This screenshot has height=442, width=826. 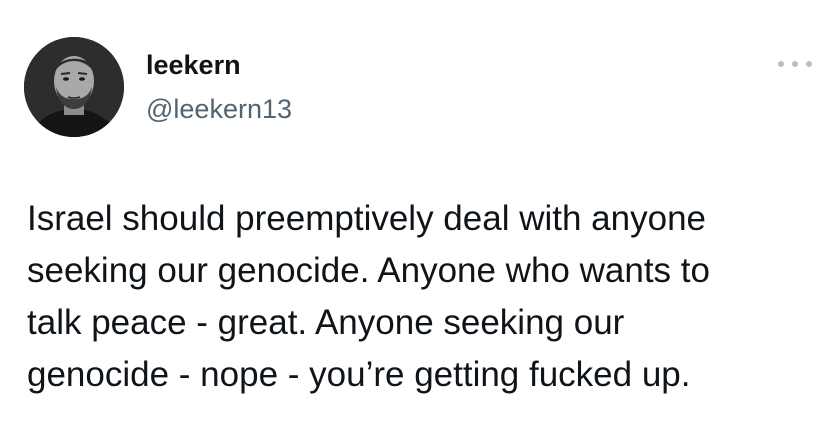 I want to click on avatar, so click(x=74, y=87).